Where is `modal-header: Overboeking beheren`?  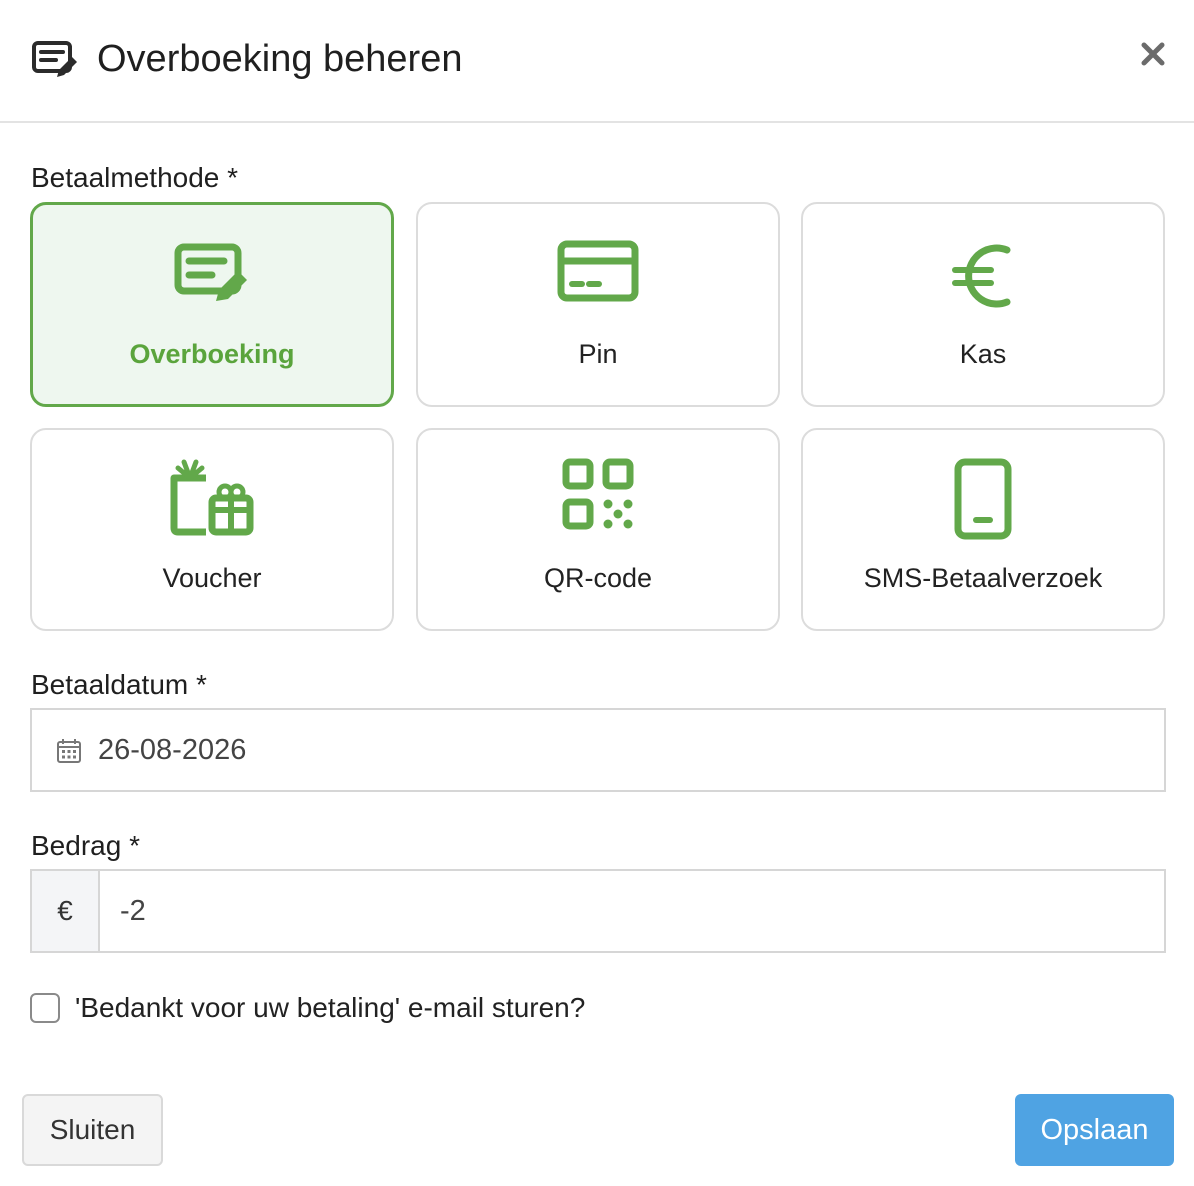 modal-header: Overboeking beheren is located at coordinates (597, 61).